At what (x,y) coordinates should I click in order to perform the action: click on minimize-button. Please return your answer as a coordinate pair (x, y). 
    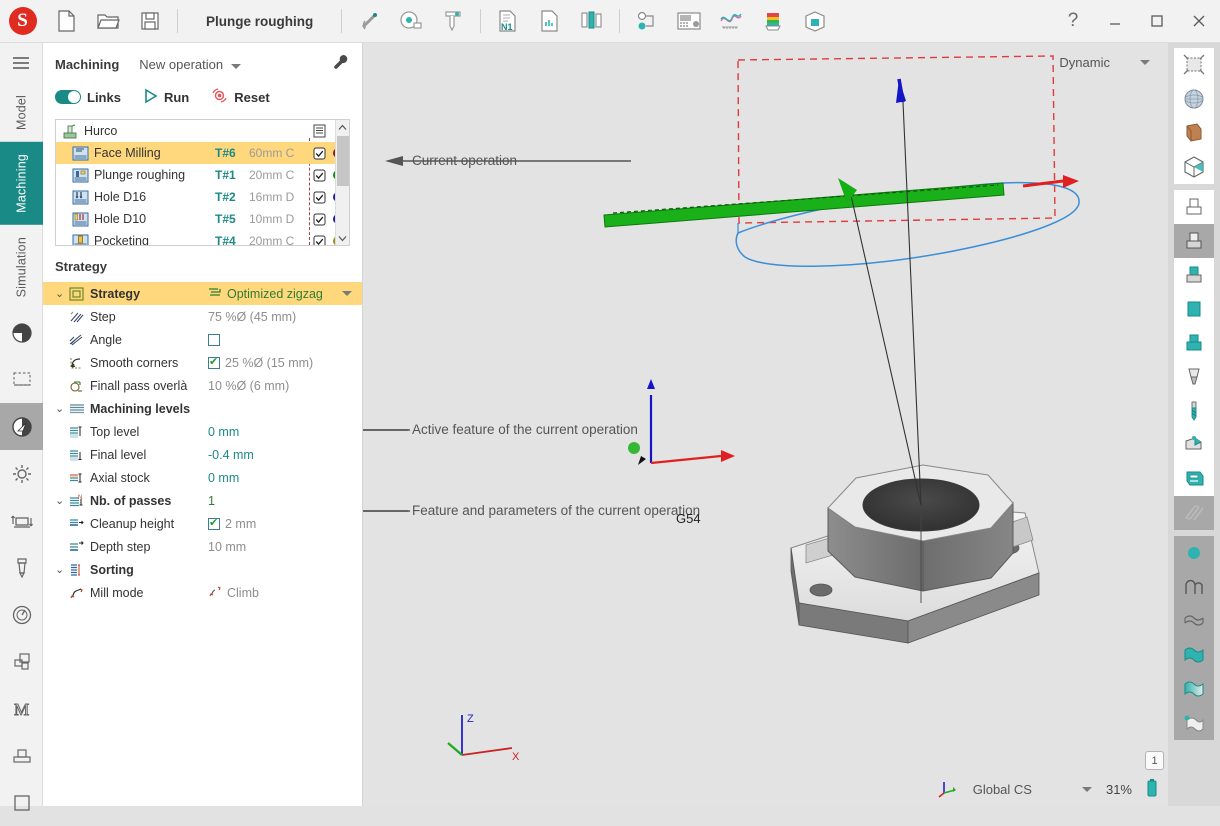
    Looking at the image, I should click on (1115, 21).